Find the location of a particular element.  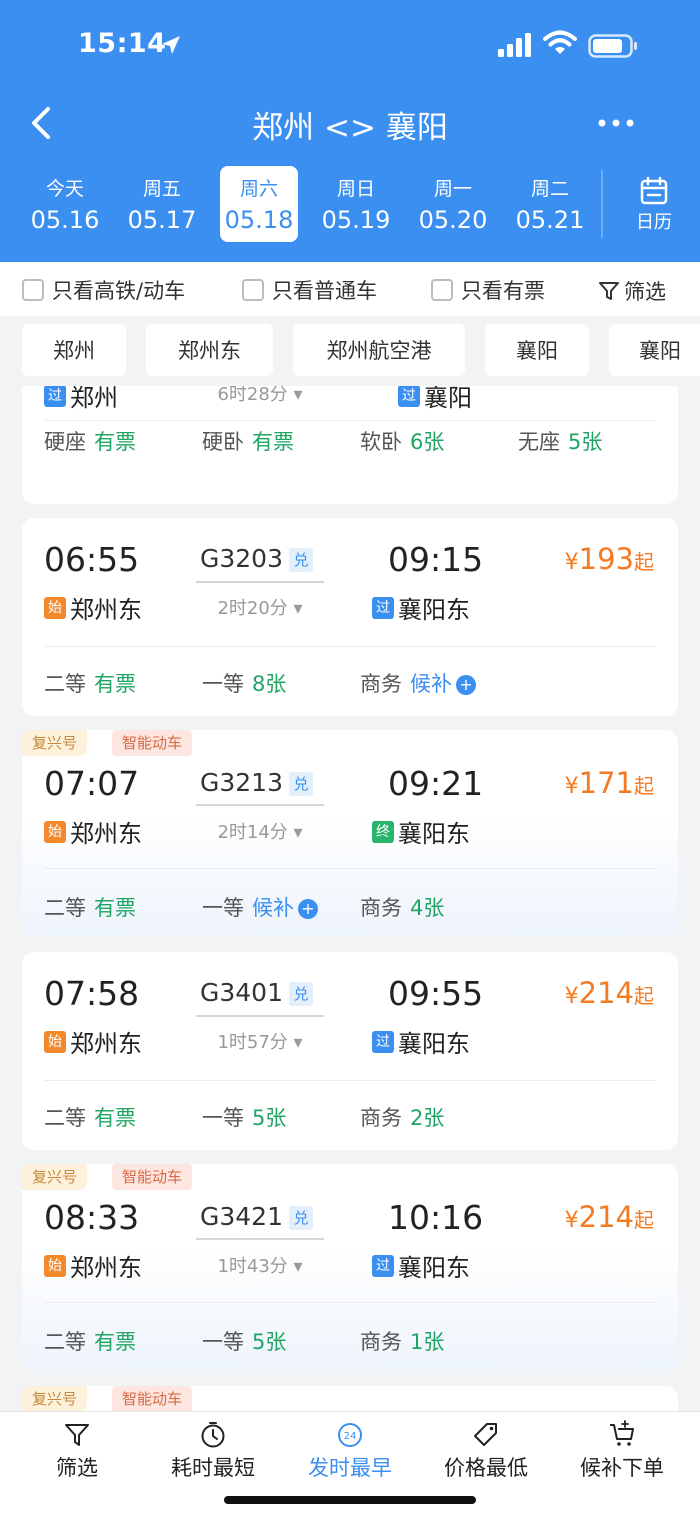

tab-filter: 筛选 is located at coordinates (77, 1451).